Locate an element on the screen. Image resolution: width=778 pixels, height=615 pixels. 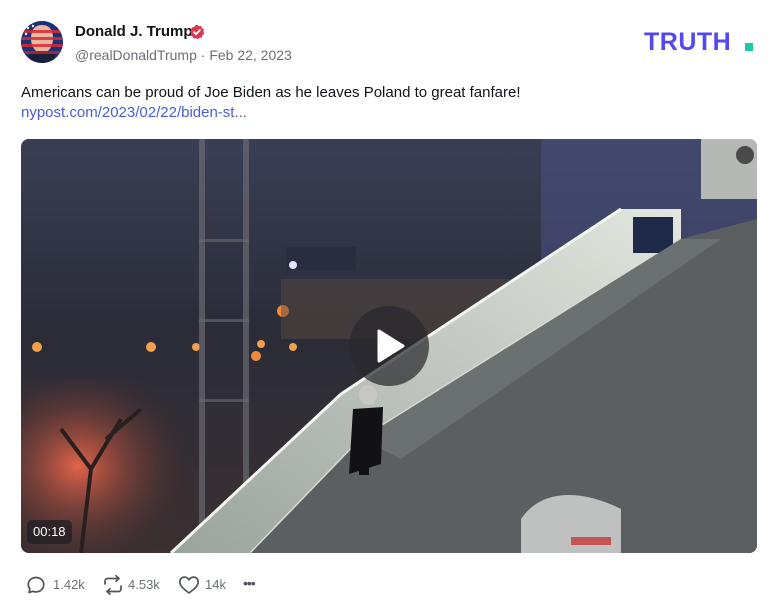
heart-icon is located at coordinates (189, 585).